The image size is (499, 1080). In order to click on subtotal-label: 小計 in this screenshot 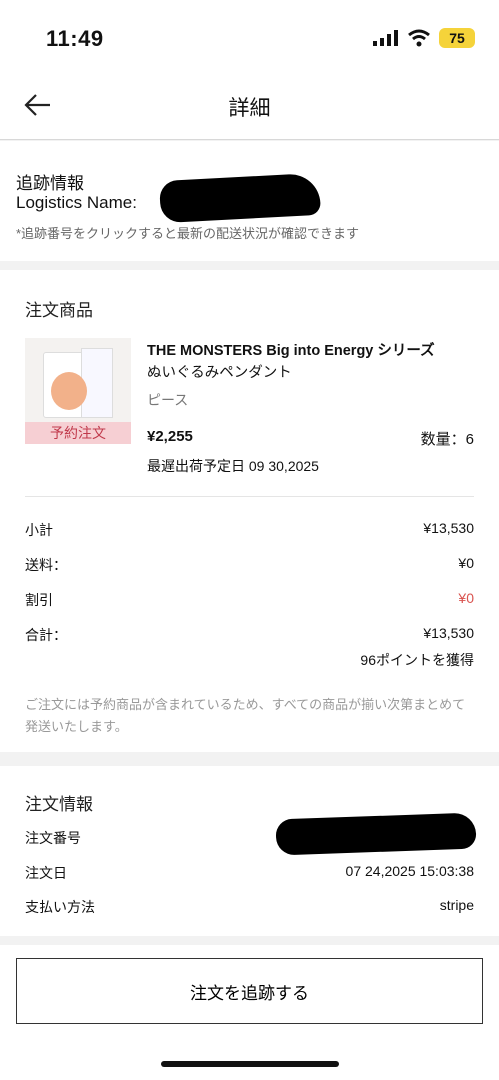, I will do `click(39, 530)`.